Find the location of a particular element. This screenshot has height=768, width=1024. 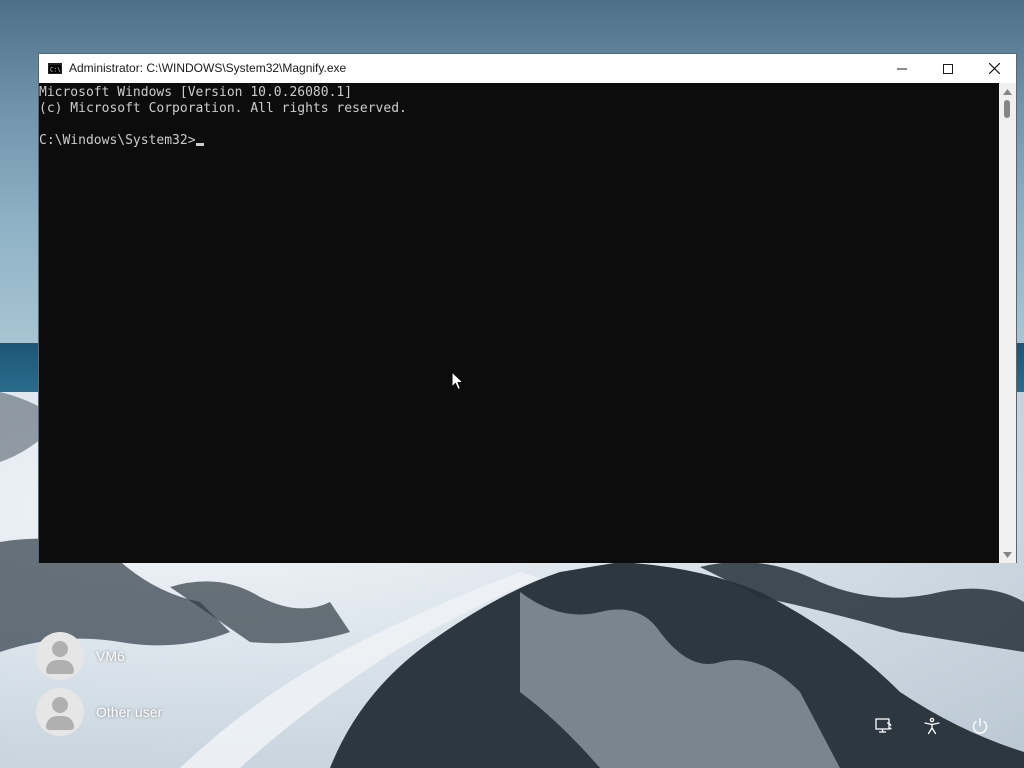

user-tile-other-user: Other user is located at coordinates (136, 712).